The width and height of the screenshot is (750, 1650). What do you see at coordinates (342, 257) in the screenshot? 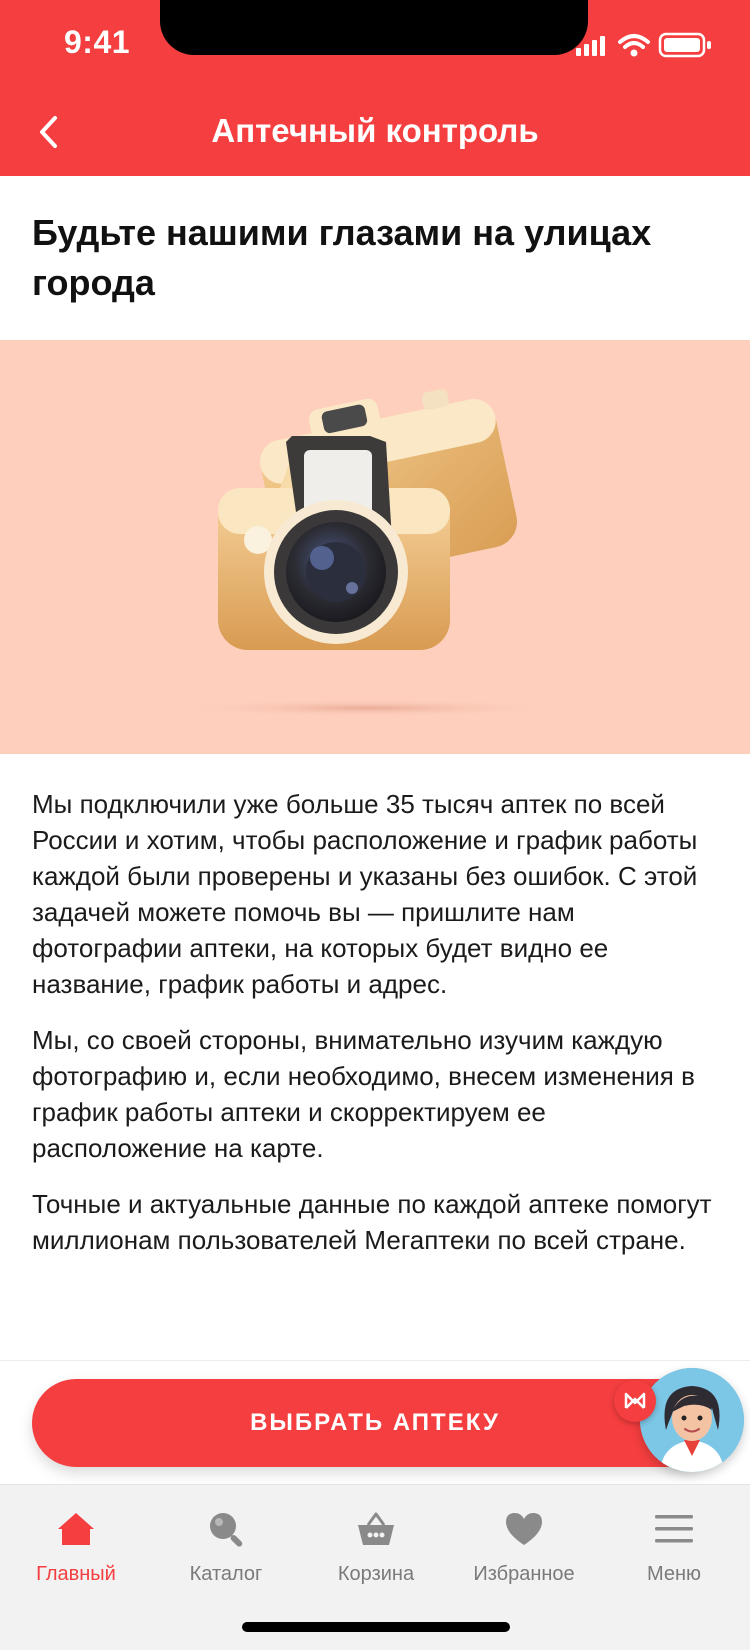
I see `page-heading: Будьте нашими глазами на улицах города` at bounding box center [342, 257].